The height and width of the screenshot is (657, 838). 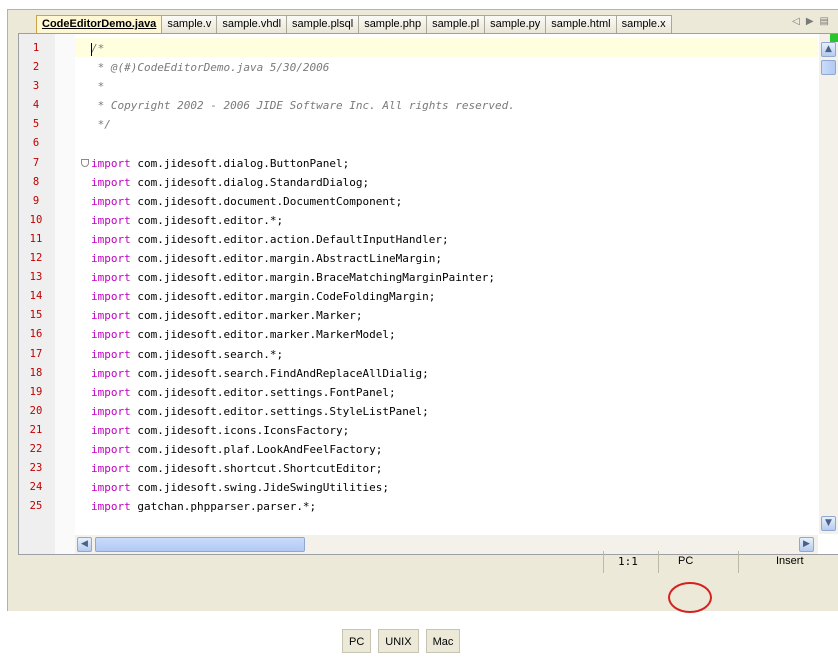 What do you see at coordinates (799, 21) in the screenshot?
I see `triangle-left-icon: ◁` at bounding box center [799, 21].